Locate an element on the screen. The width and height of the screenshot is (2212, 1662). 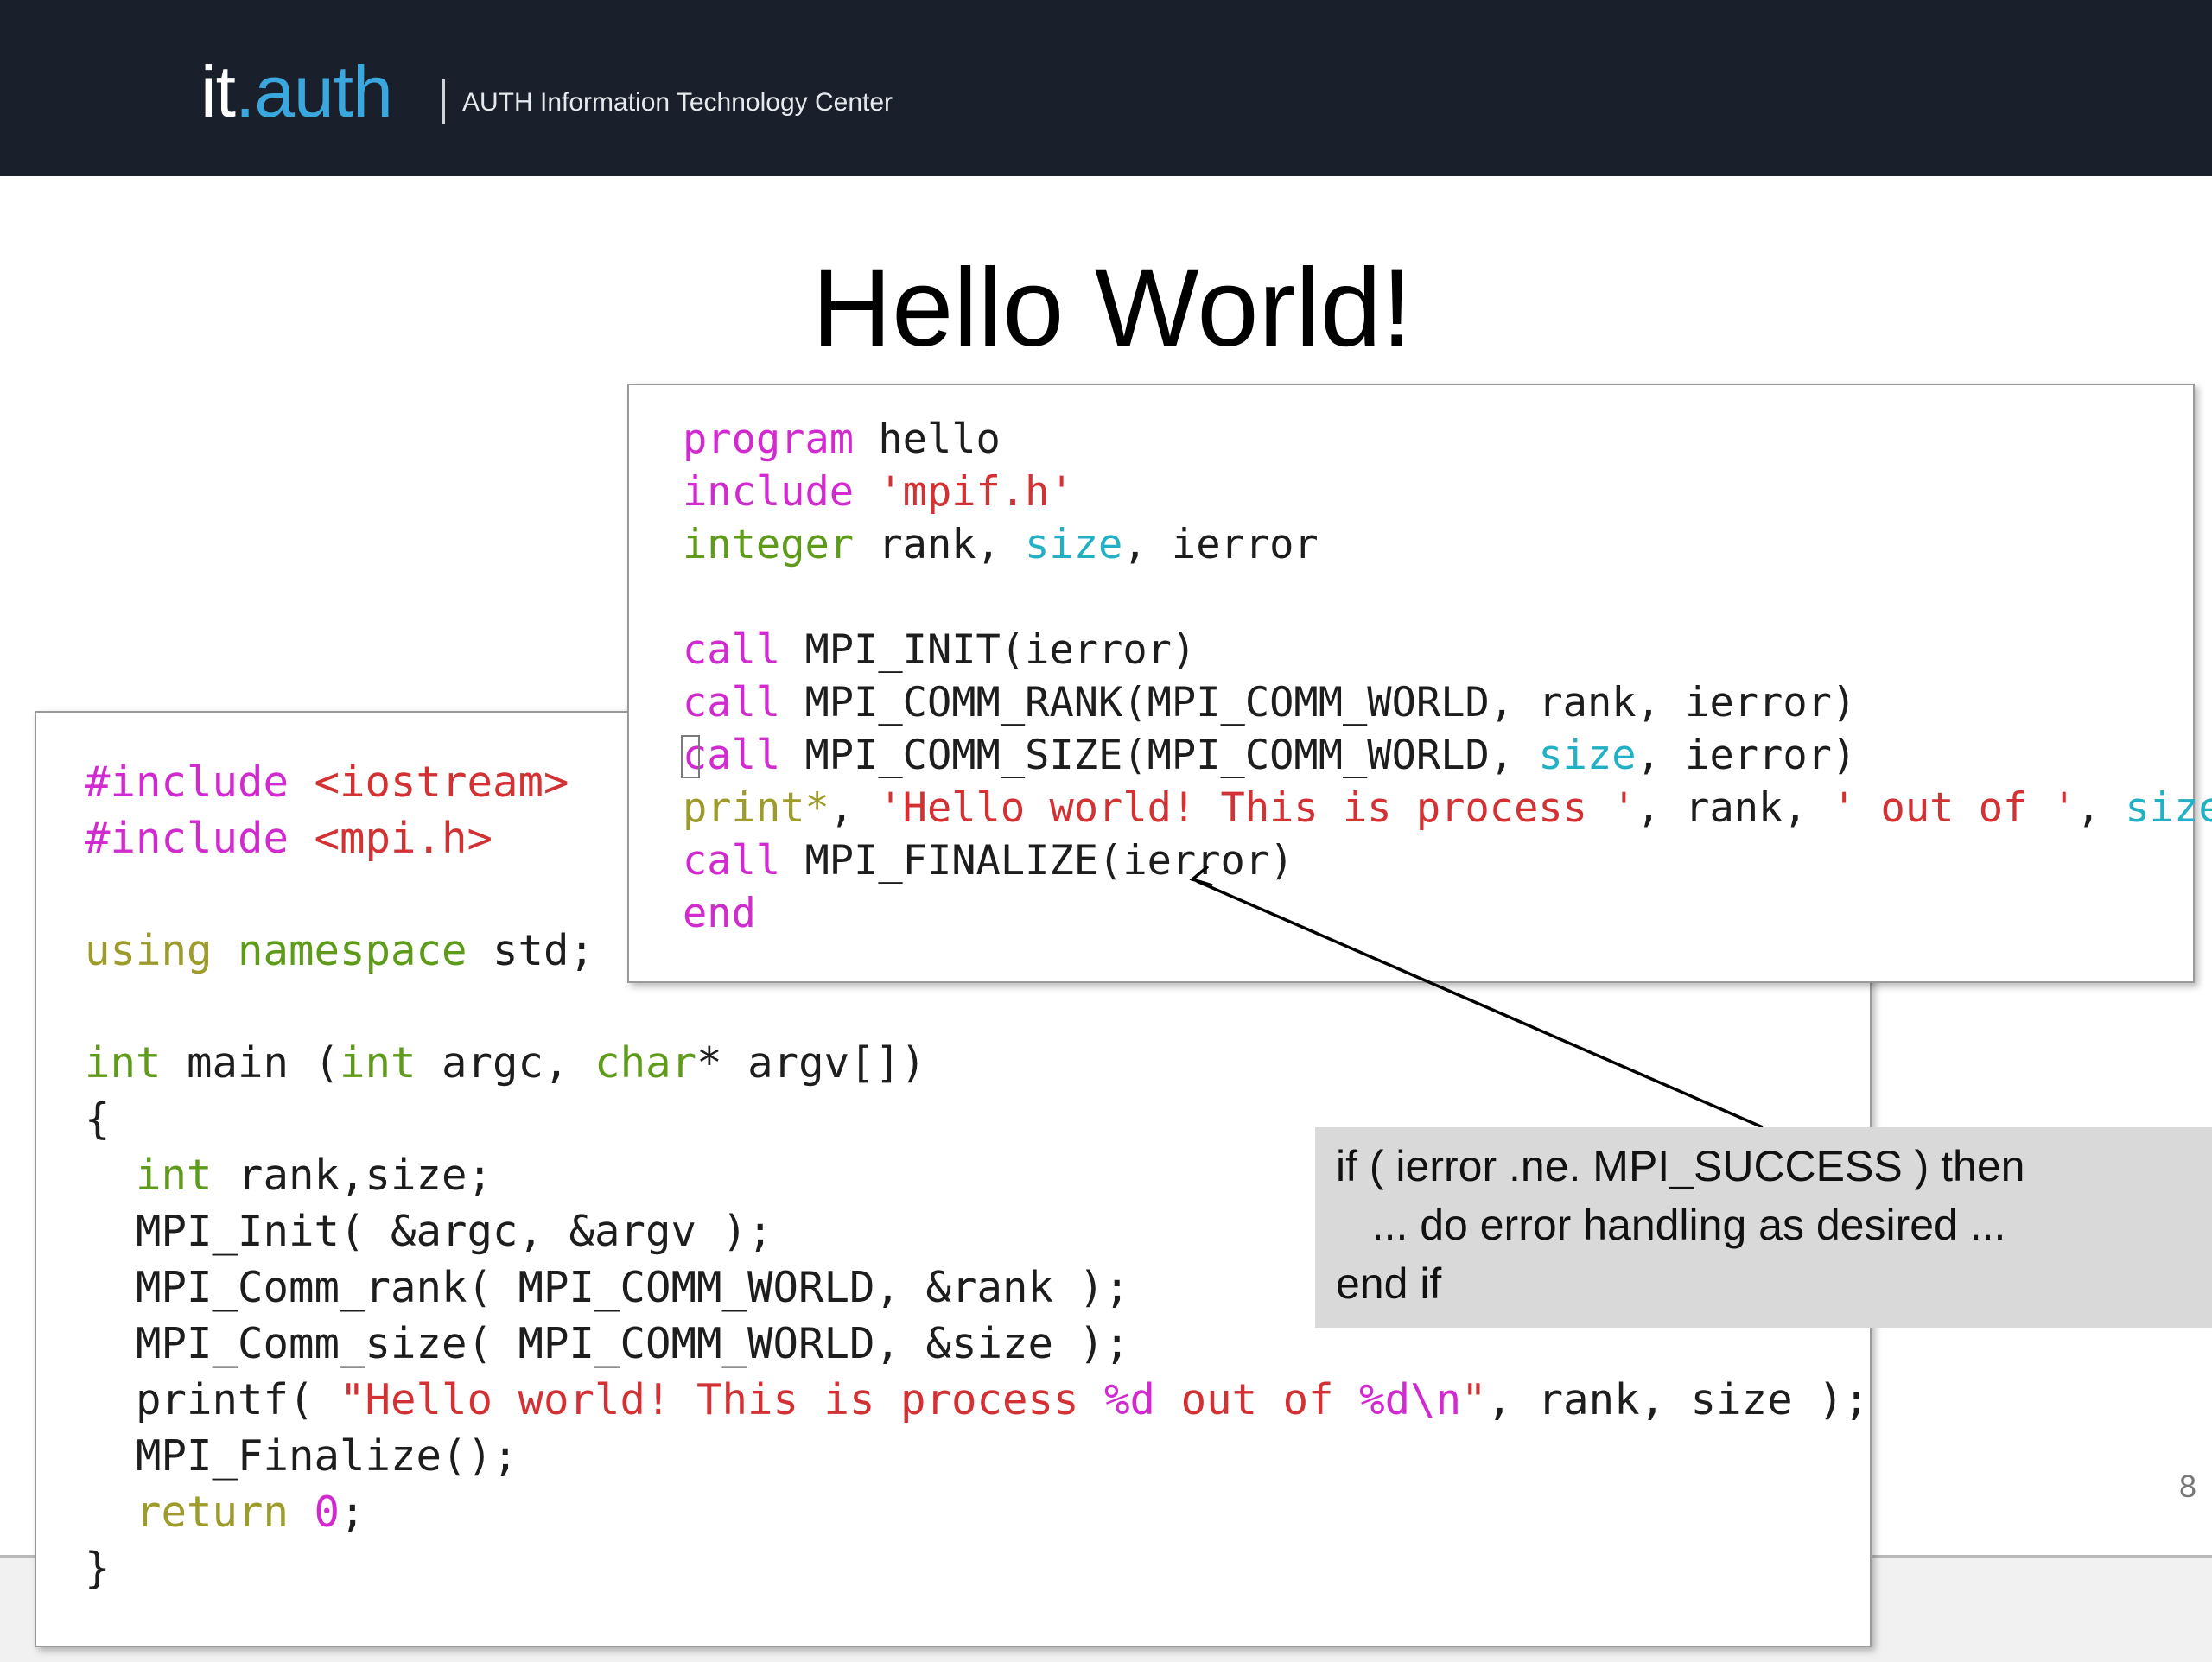
code-keyword: include is located at coordinates (769, 492).